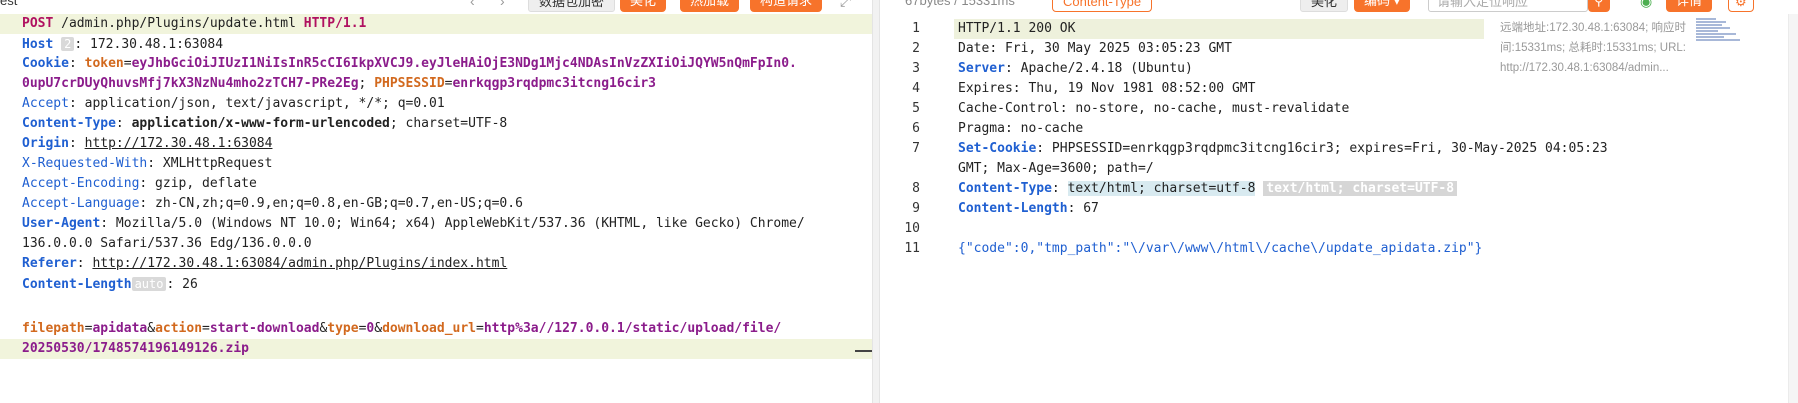 The image size is (1798, 403). Describe the element at coordinates (343, 328) in the screenshot. I see `param-key: type` at that location.